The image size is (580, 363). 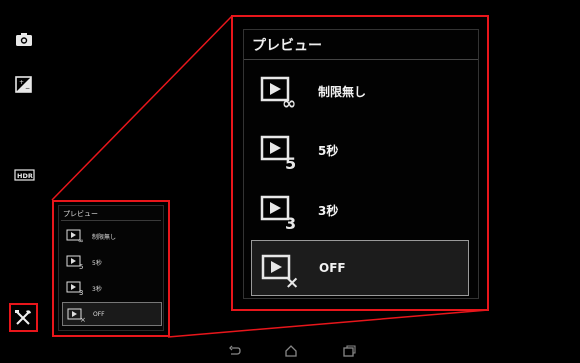 What do you see at coordinates (81, 292) in the screenshot?
I see `small-badge-2: 3` at bounding box center [81, 292].